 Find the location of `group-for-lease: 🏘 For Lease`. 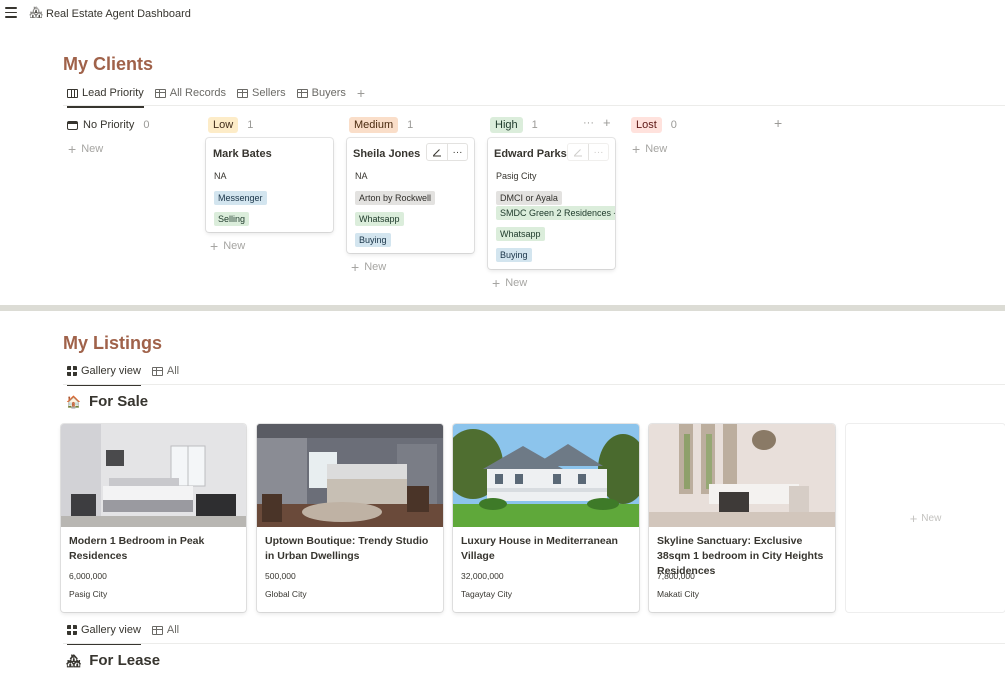

group-for-lease: 🏘 For Lease is located at coordinates (113, 660).